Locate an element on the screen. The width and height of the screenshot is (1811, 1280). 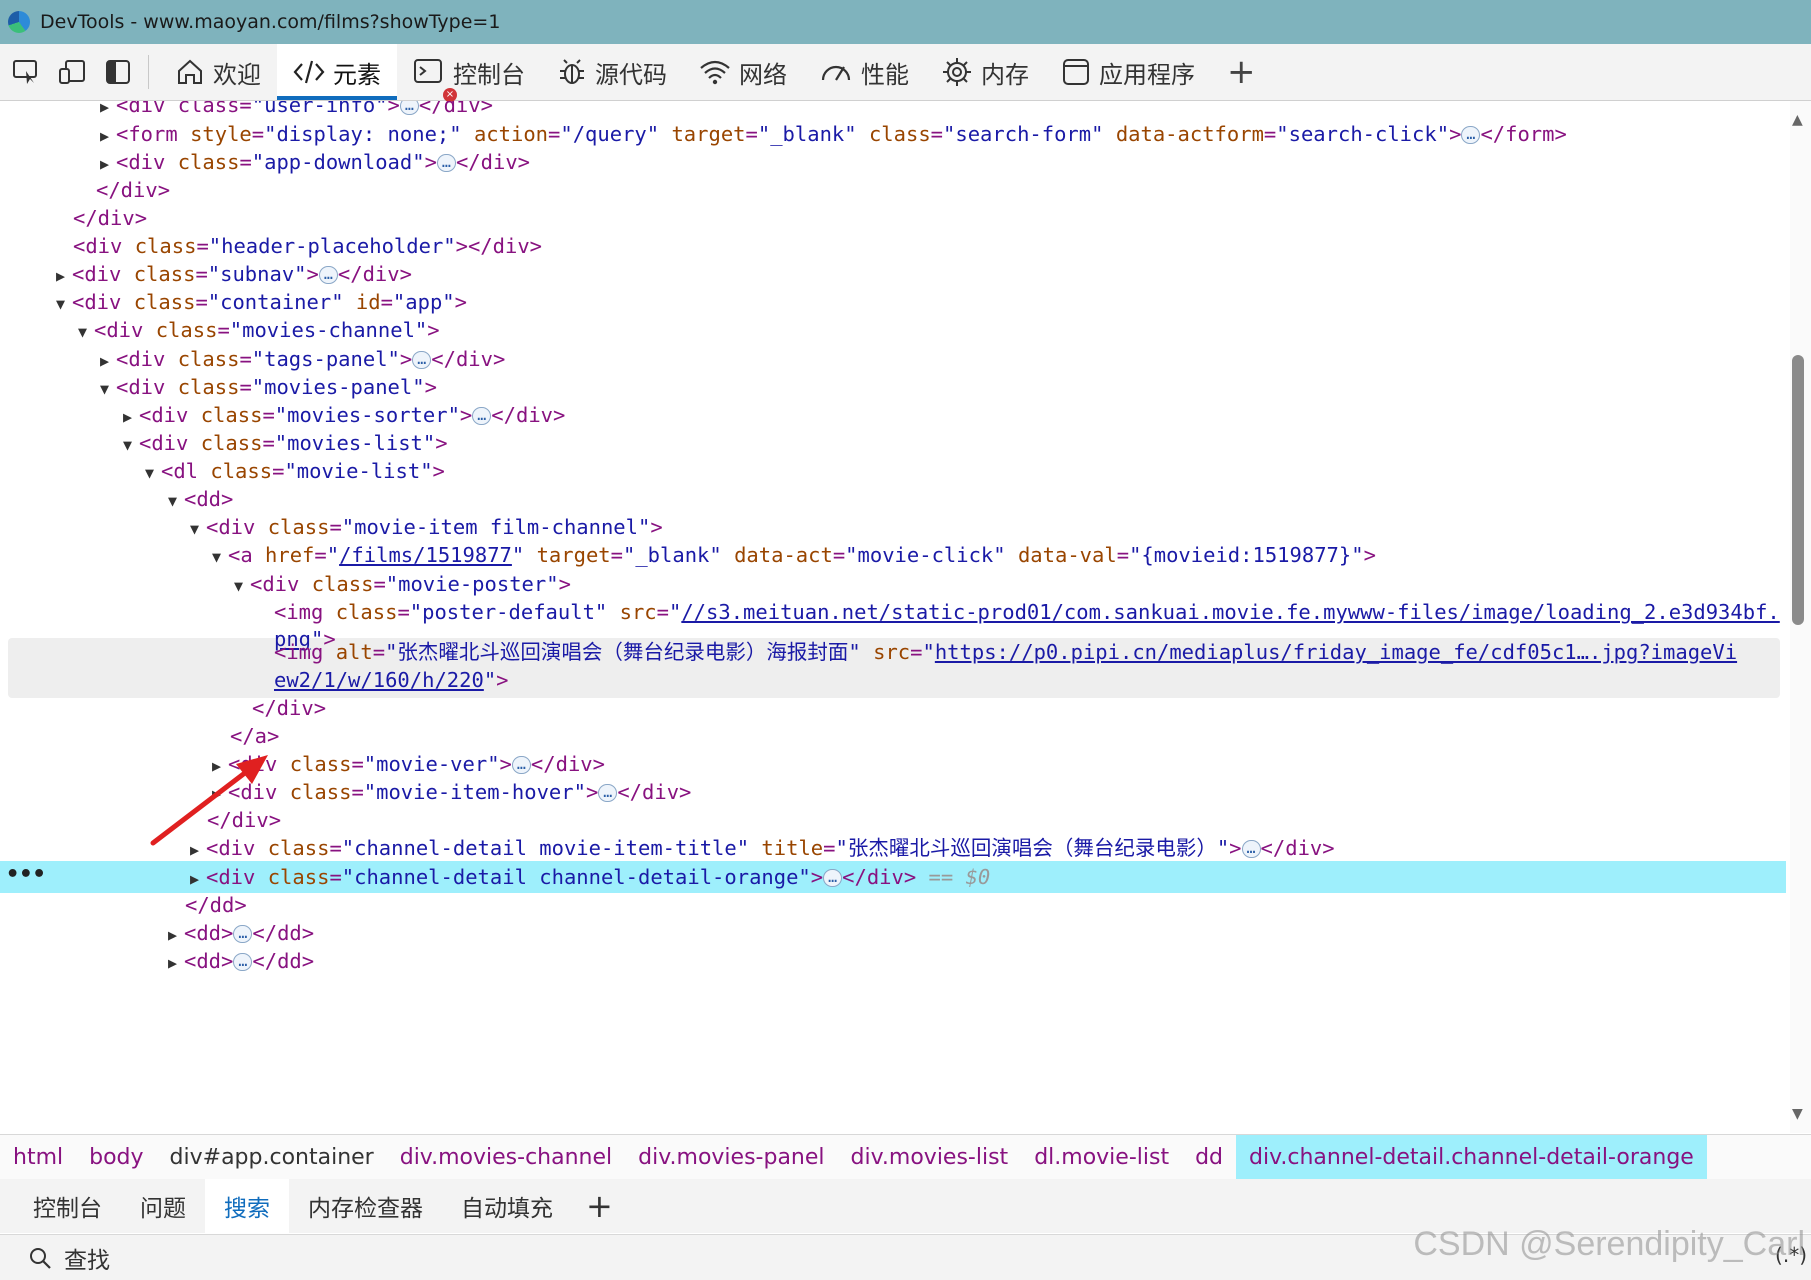
breadcrumb-item: div.movies-channel is located at coordinates (506, 1157).